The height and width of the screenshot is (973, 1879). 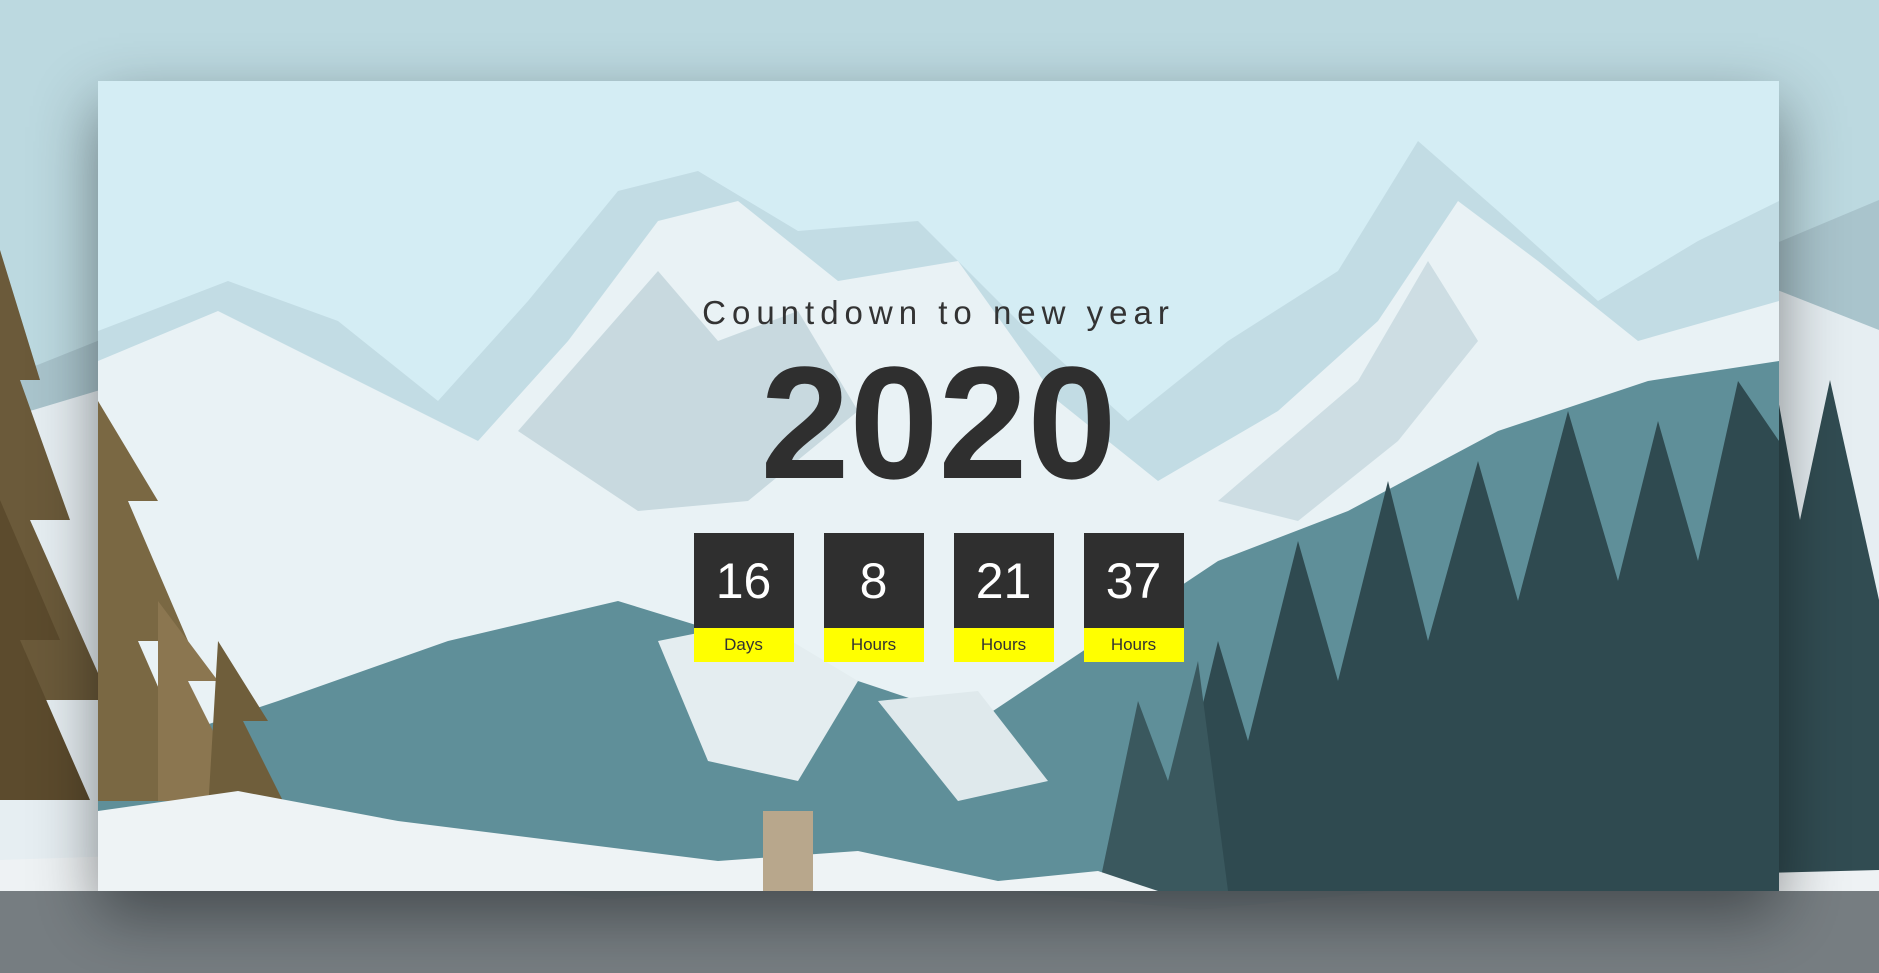 What do you see at coordinates (938, 422) in the screenshot?
I see `target-year: 2020` at bounding box center [938, 422].